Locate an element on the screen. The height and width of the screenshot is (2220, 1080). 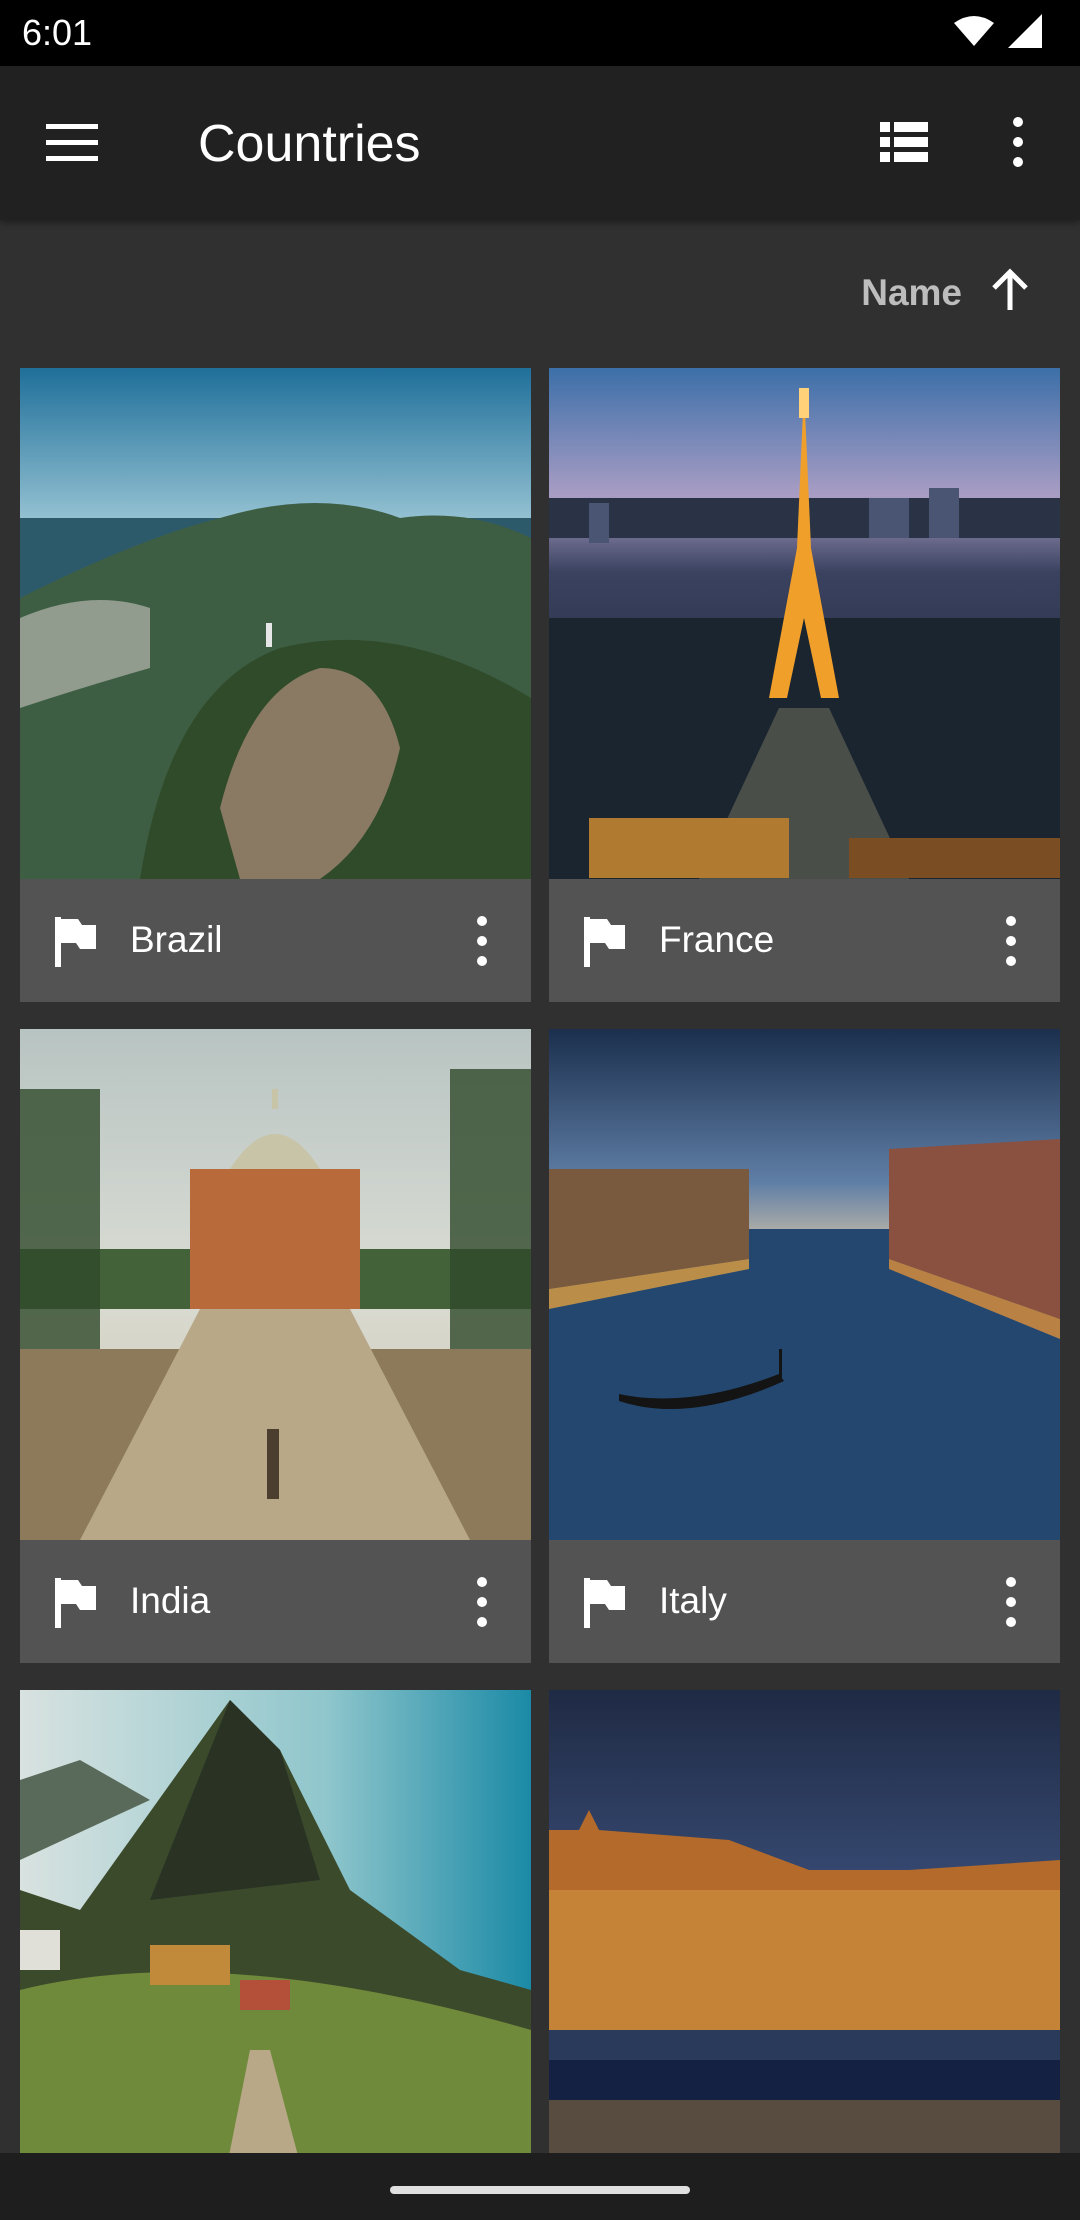
country-name: Italy is located at coordinates (693, 1600).